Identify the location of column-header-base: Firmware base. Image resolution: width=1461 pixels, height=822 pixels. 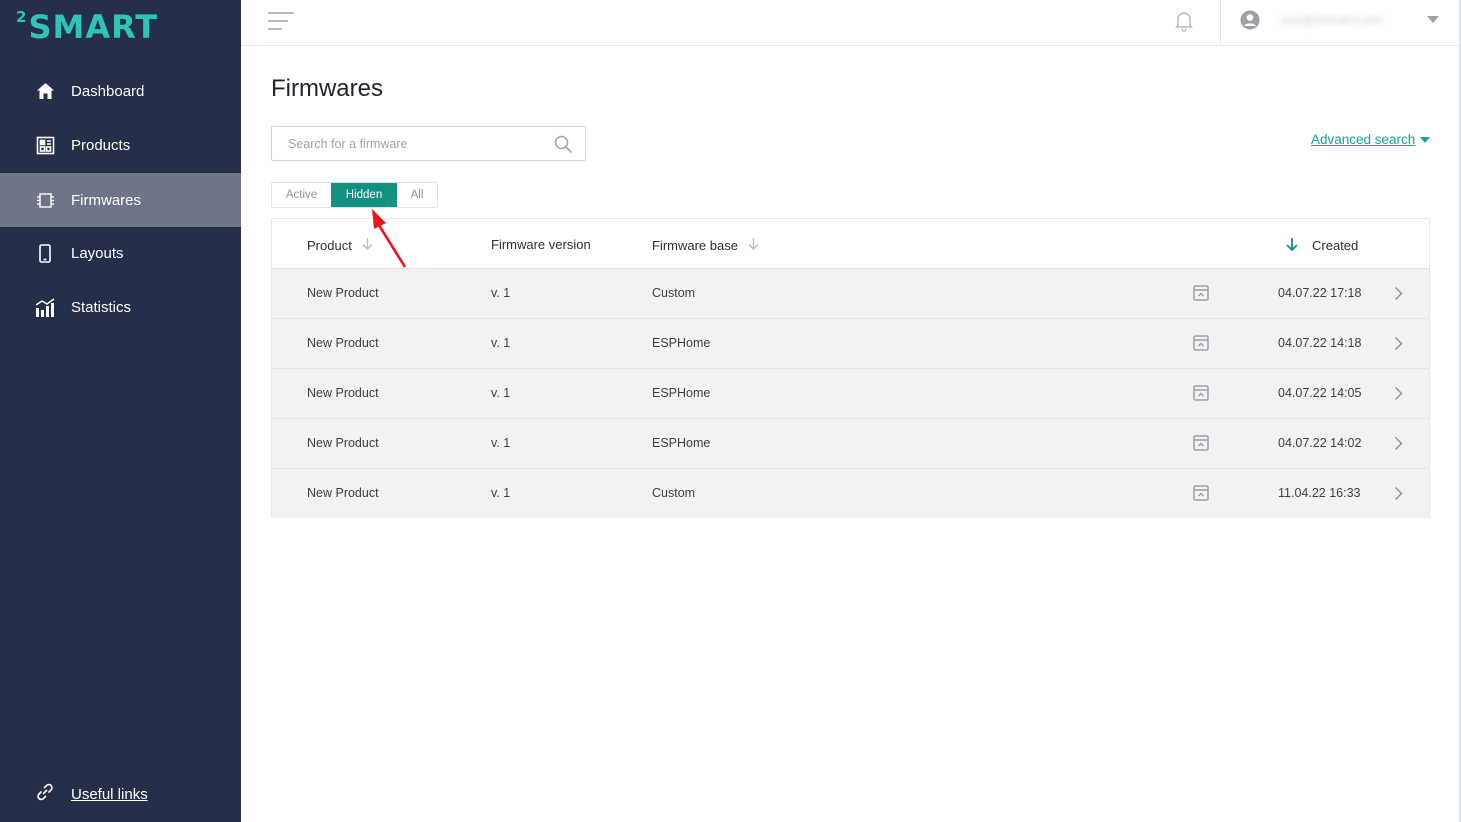
(705, 245).